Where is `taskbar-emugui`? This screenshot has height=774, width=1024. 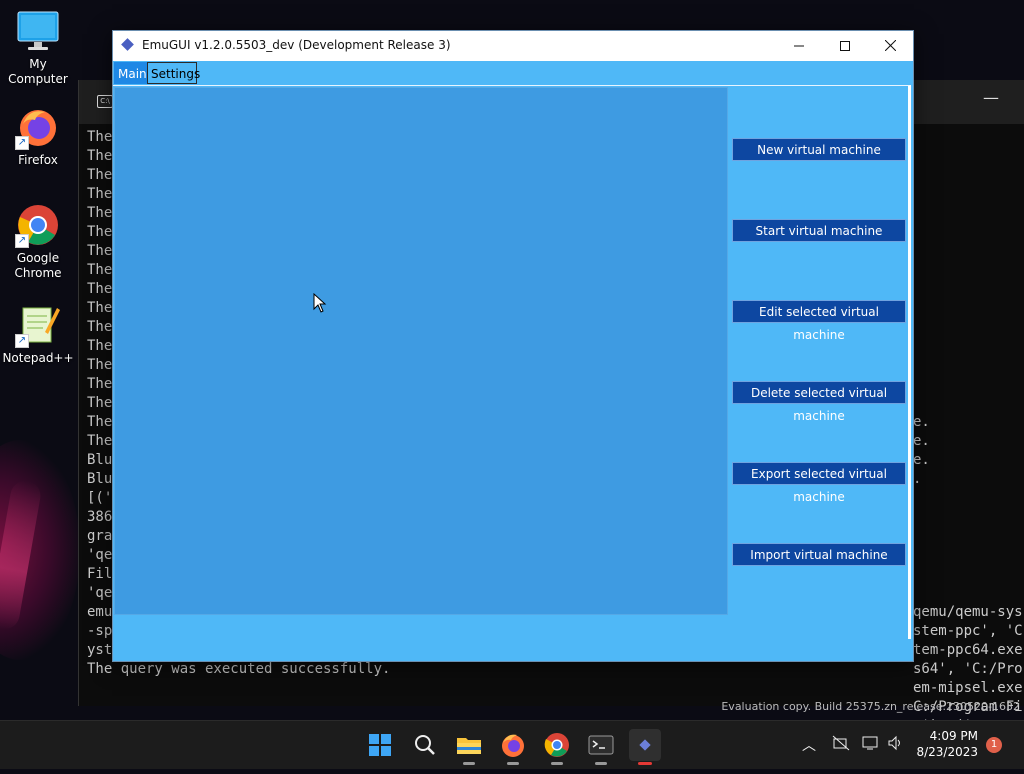 taskbar-emugui is located at coordinates (645, 747).